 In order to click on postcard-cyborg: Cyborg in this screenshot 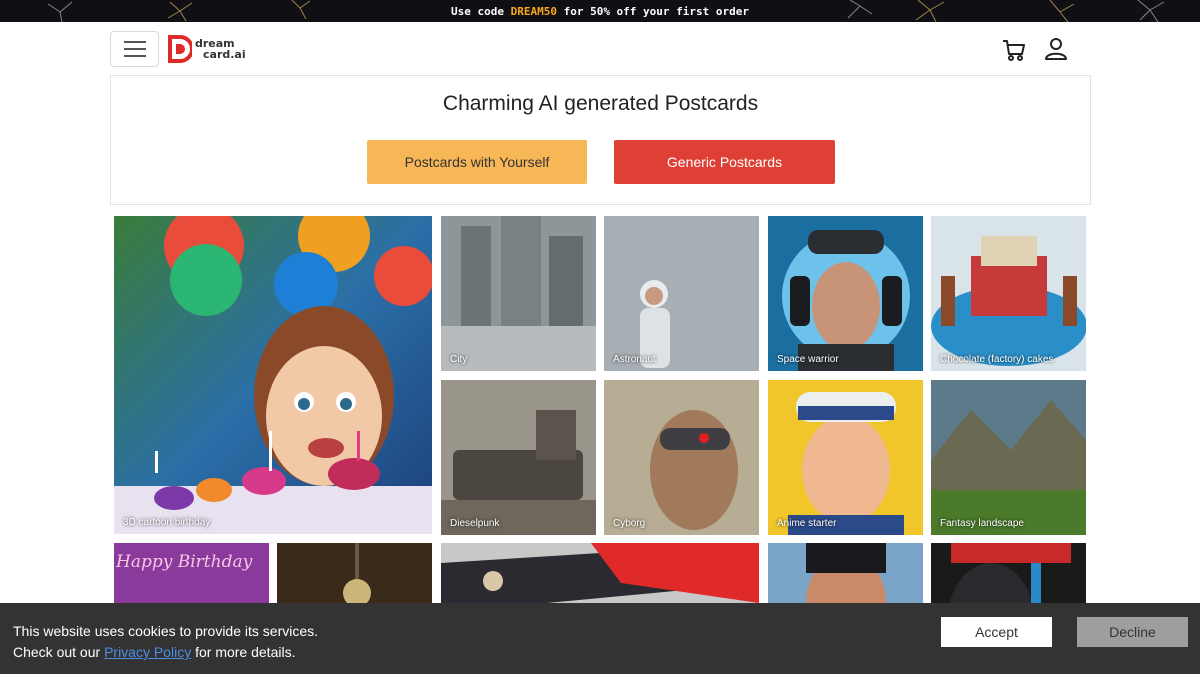, I will do `click(681, 457)`.